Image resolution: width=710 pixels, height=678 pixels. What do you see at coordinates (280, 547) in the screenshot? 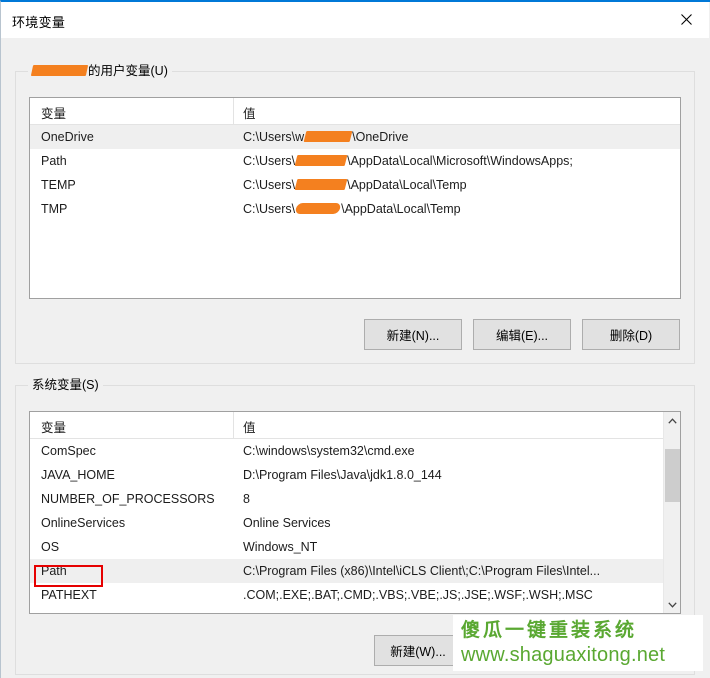
I see `variable-value: Windows_NT` at bounding box center [280, 547].